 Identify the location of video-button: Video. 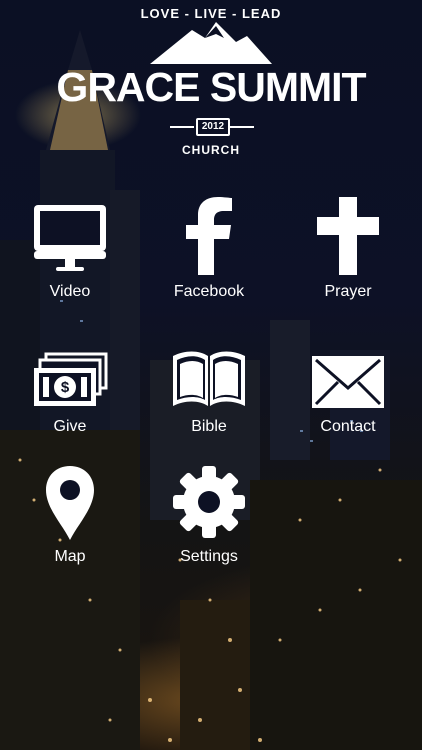
(70, 248).